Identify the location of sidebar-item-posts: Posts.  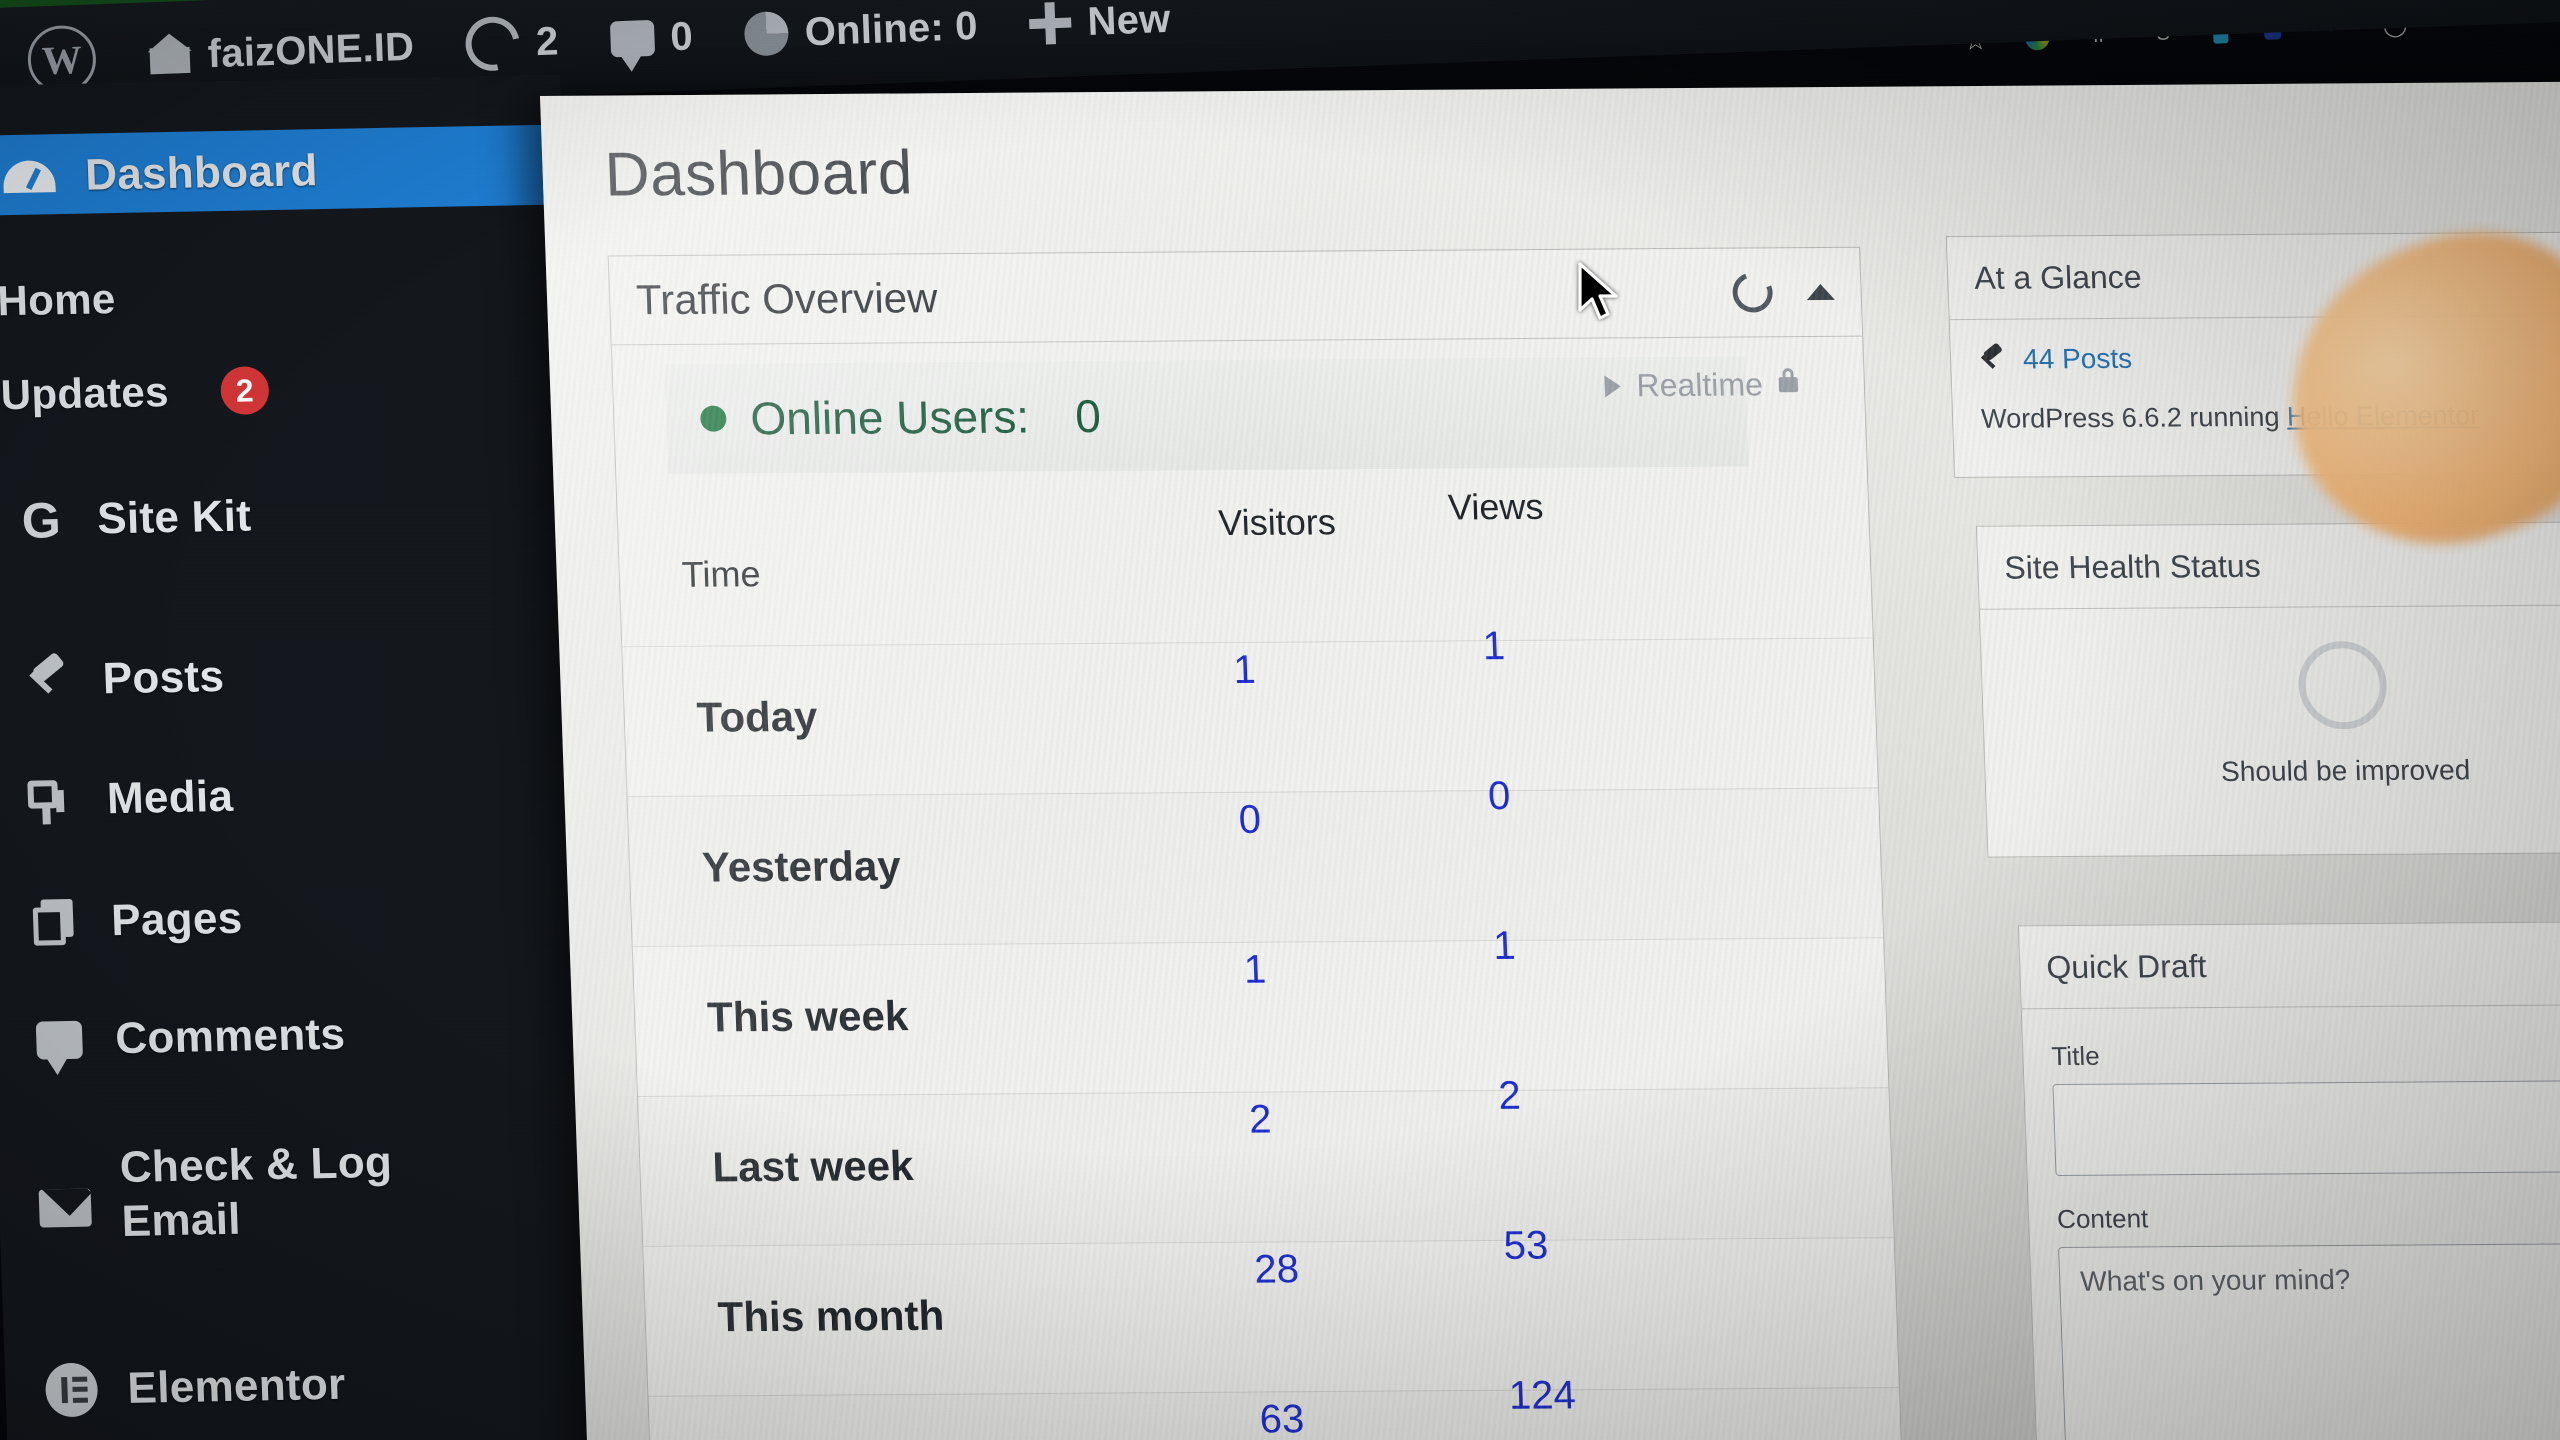
(122, 679).